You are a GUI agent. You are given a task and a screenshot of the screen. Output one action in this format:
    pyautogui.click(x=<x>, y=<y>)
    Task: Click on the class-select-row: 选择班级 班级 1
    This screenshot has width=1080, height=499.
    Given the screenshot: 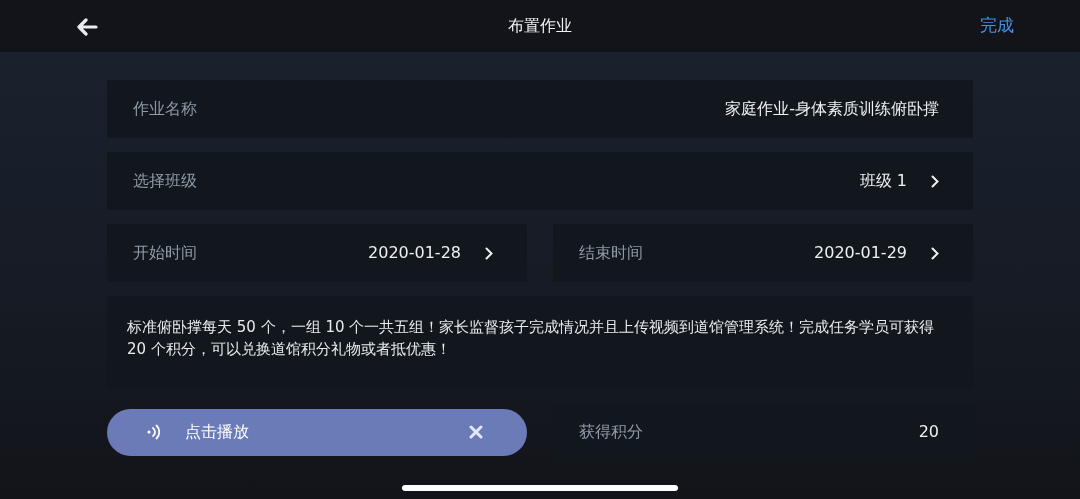 What is the action you would take?
    pyautogui.click(x=540, y=181)
    